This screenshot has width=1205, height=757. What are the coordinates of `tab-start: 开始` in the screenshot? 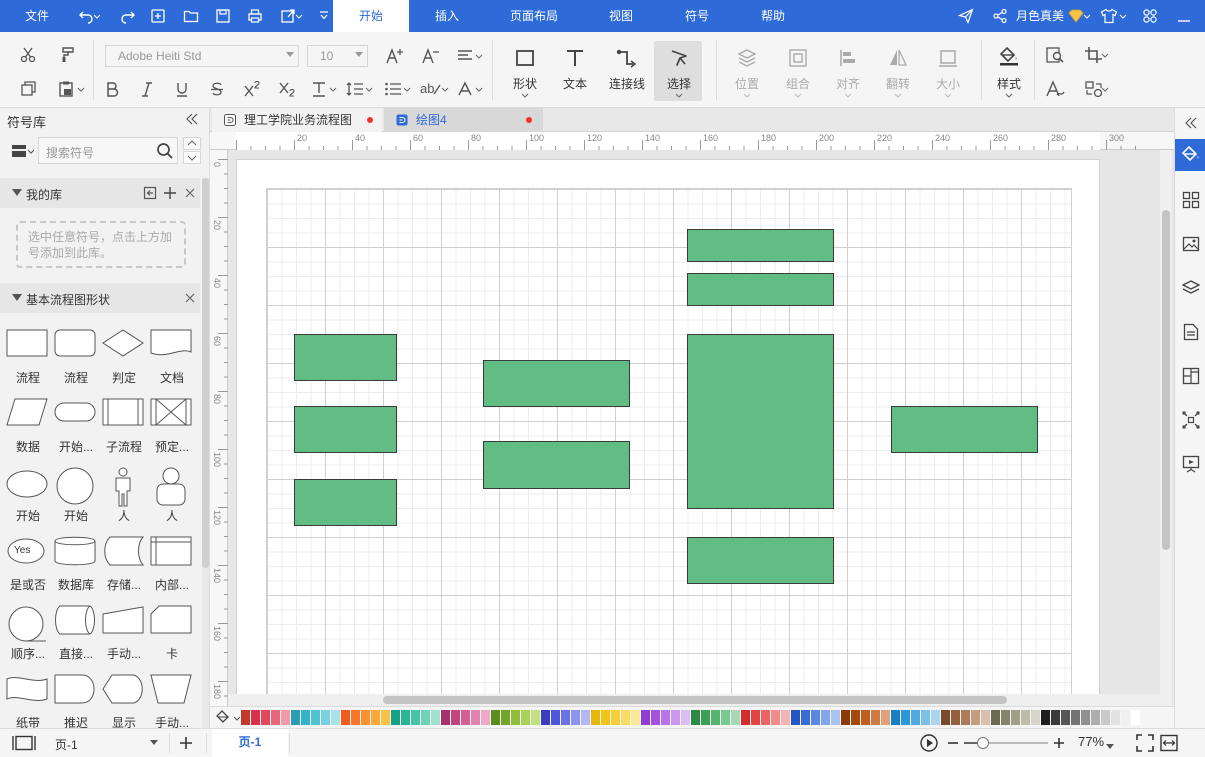 It's located at (371, 16).